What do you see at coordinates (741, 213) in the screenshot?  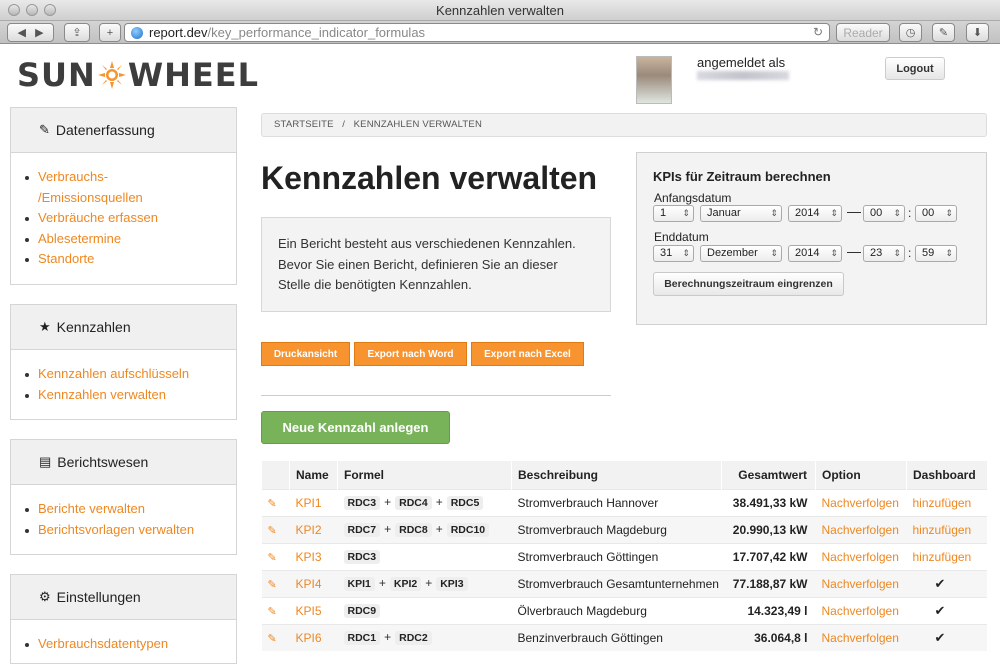 I see `start-month-select: Januar` at bounding box center [741, 213].